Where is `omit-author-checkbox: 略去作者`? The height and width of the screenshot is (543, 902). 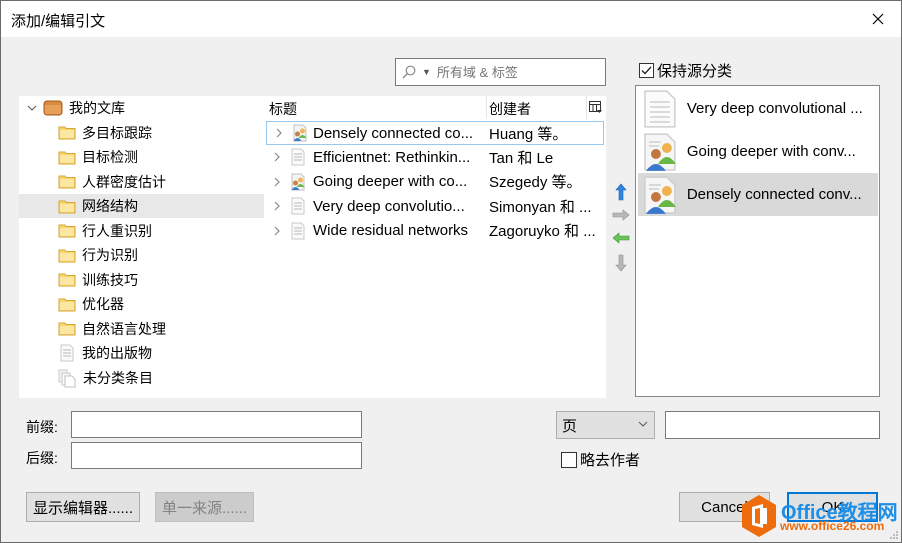 omit-author-checkbox: 略去作者 is located at coordinates (600, 459).